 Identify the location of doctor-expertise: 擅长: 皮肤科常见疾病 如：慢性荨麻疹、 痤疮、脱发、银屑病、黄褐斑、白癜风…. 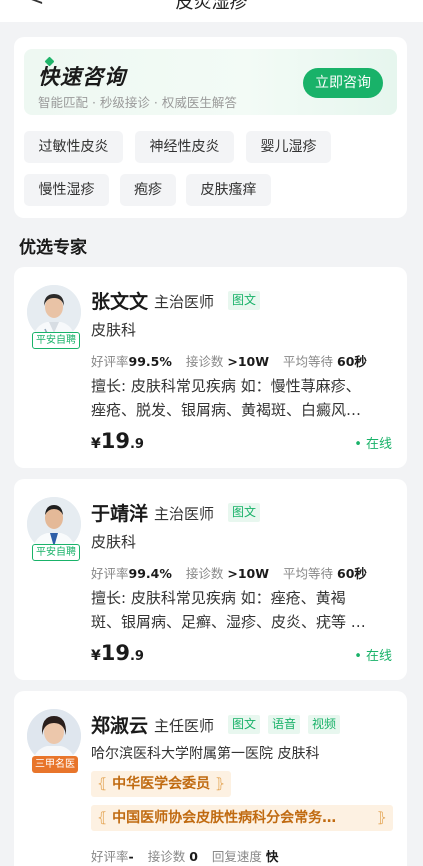
(226, 398).